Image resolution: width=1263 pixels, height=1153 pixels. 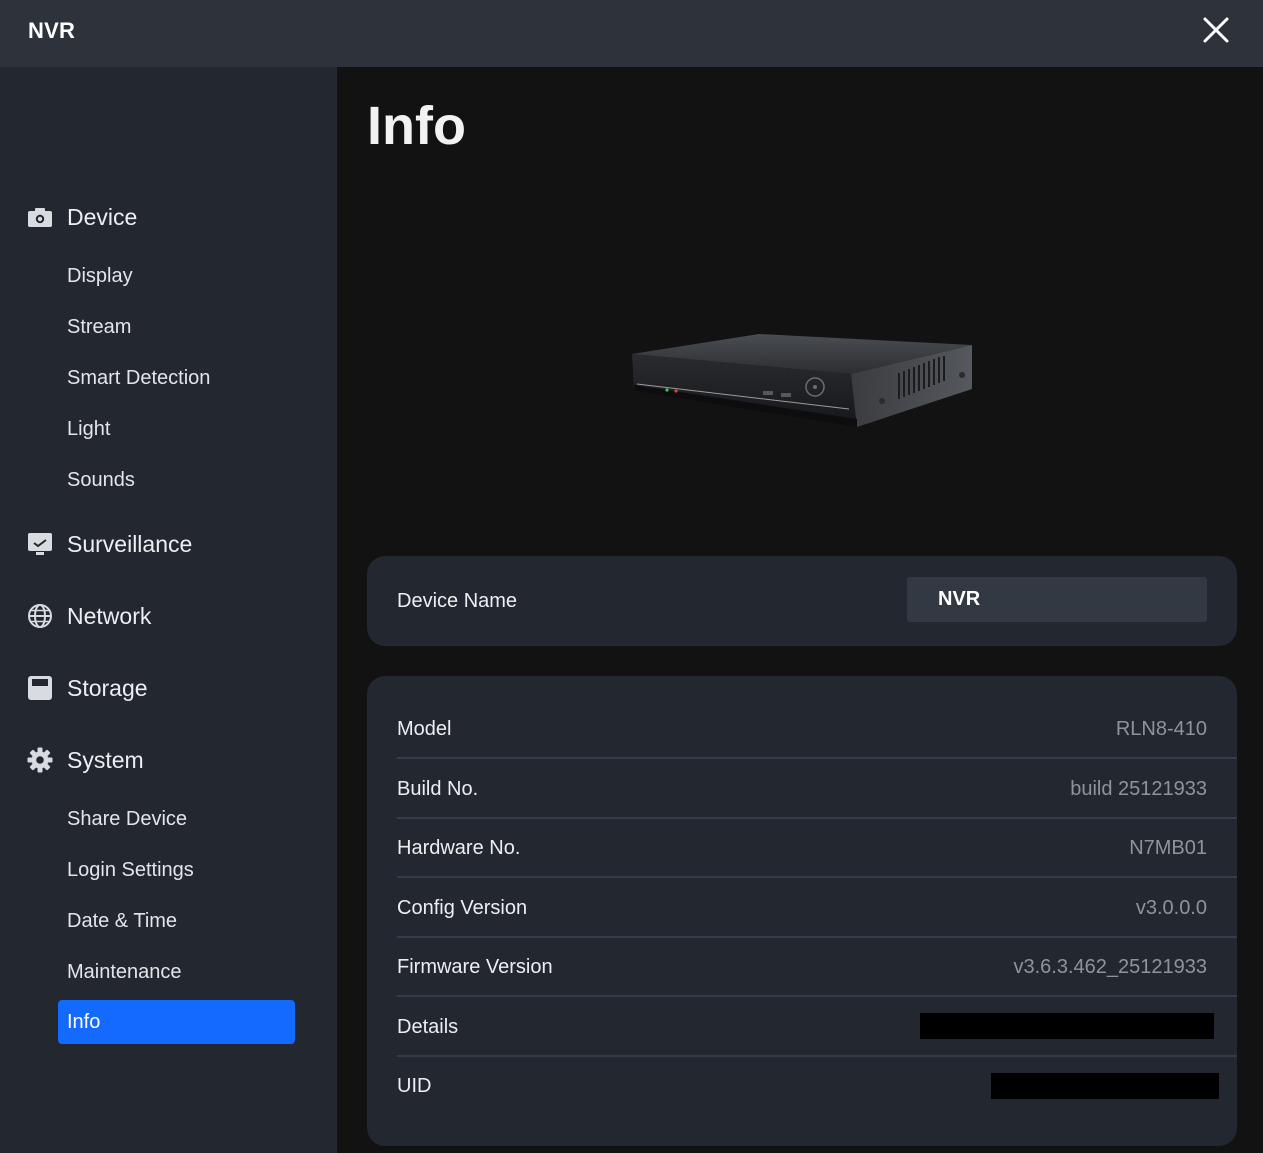 I want to click on info-value: v3.0.0.0, so click(x=1171, y=908).